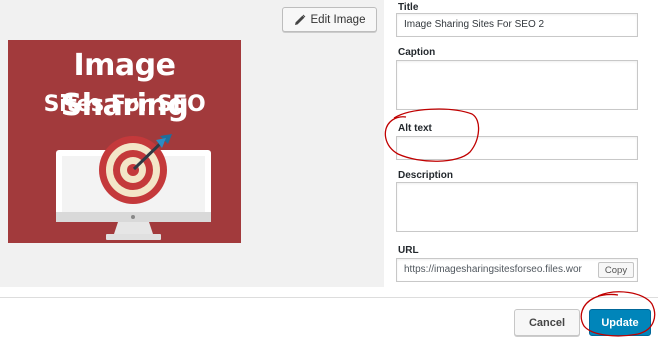 The width and height of the screenshot is (658, 338). Describe the element at coordinates (338, 19) in the screenshot. I see `edit-image-label: Edit Image` at that location.